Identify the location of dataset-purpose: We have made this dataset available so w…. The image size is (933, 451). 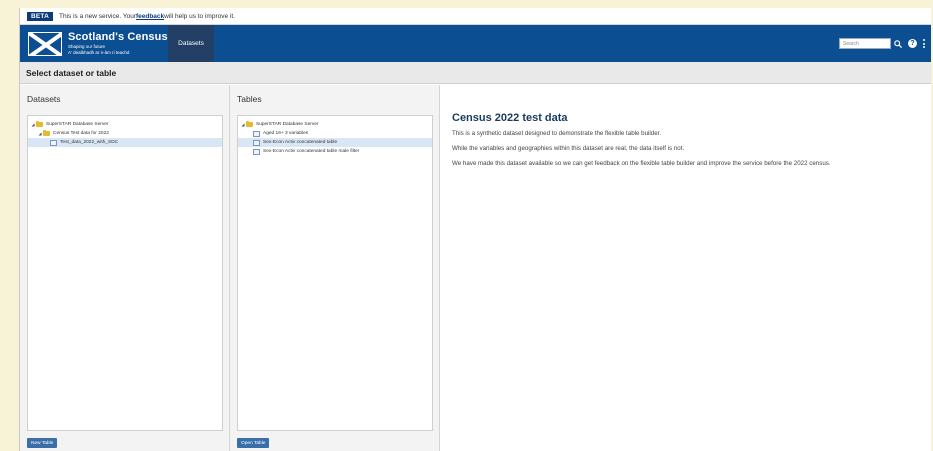
(641, 163).